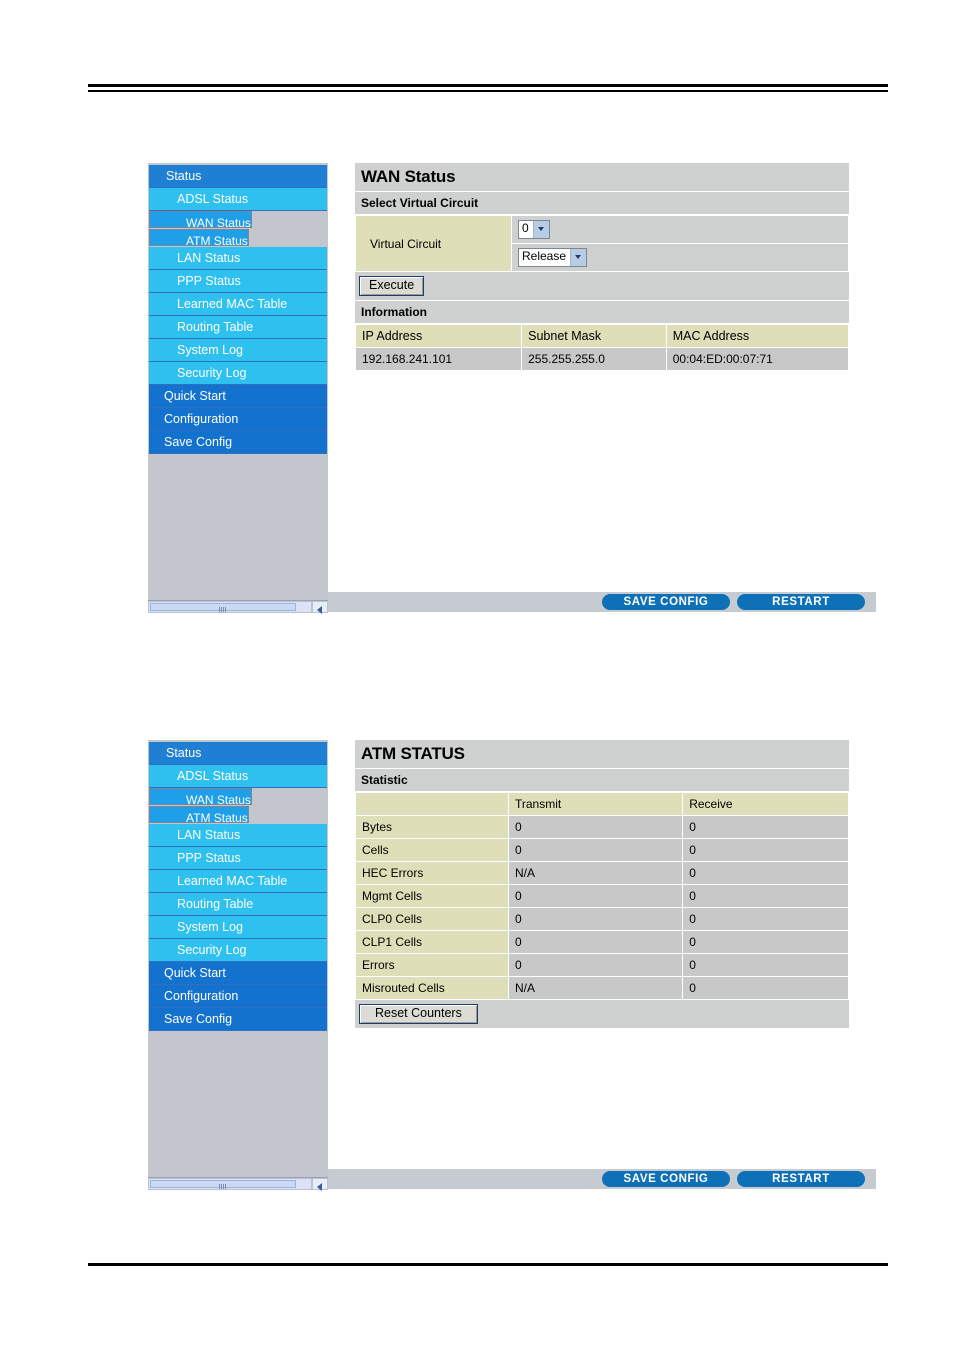  I want to click on table-row: Misrouted Cells N/A 0, so click(602, 988).